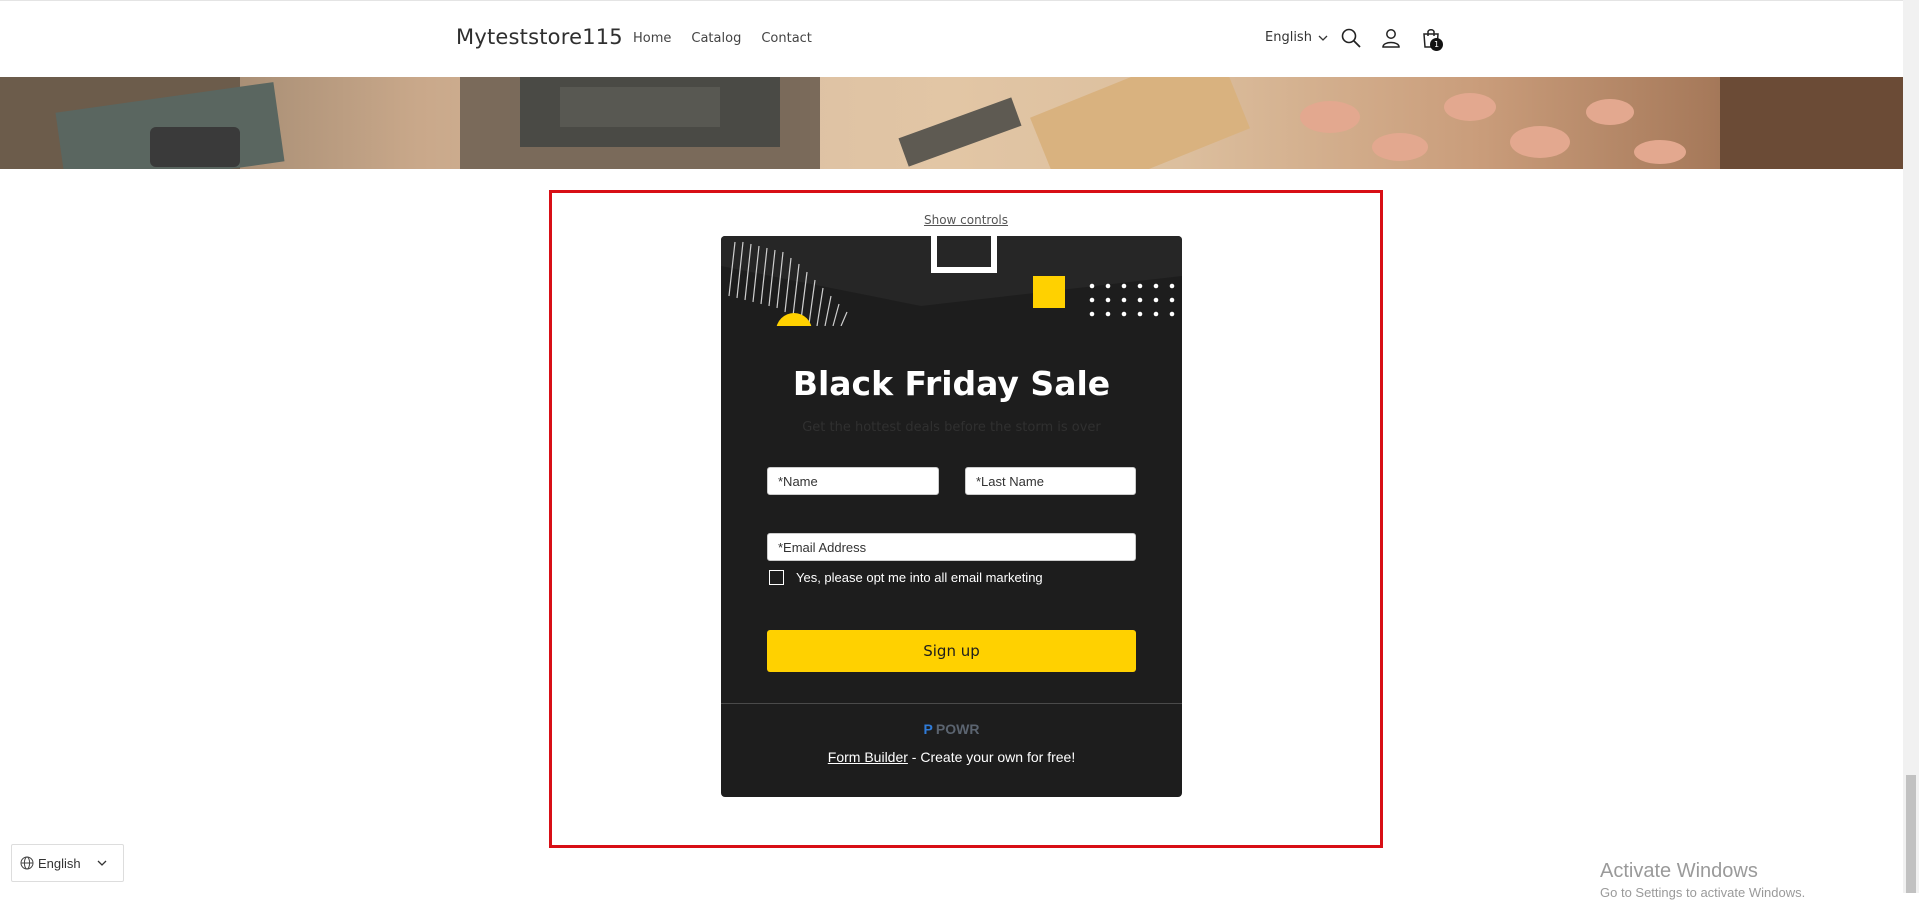 The width and height of the screenshot is (1919, 900). What do you see at coordinates (776, 577) in the screenshot?
I see `optin-checkbox` at bounding box center [776, 577].